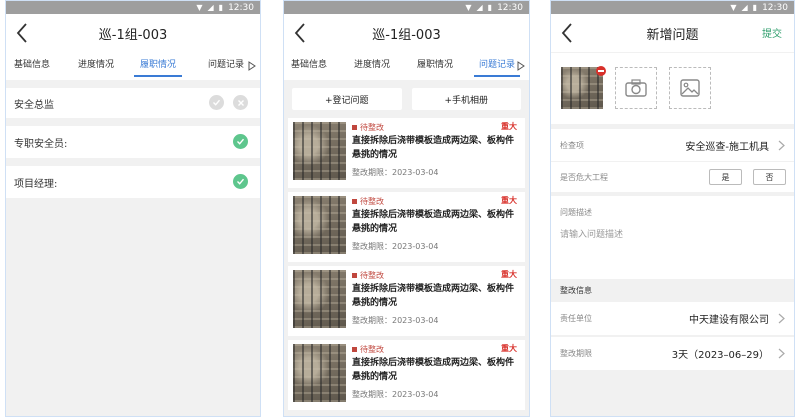  I want to click on remove-photo-icon, so click(601, 71).